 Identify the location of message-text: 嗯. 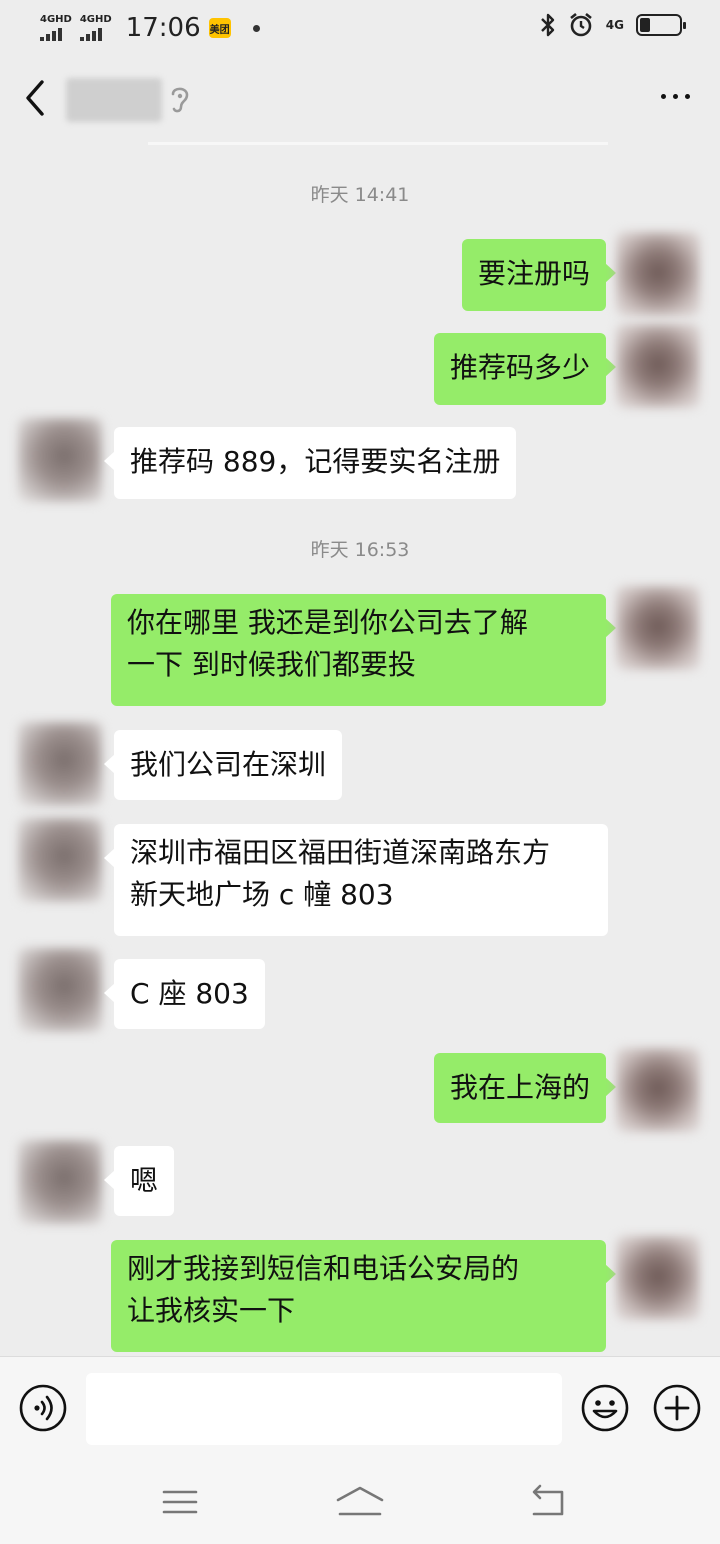
(144, 1180).